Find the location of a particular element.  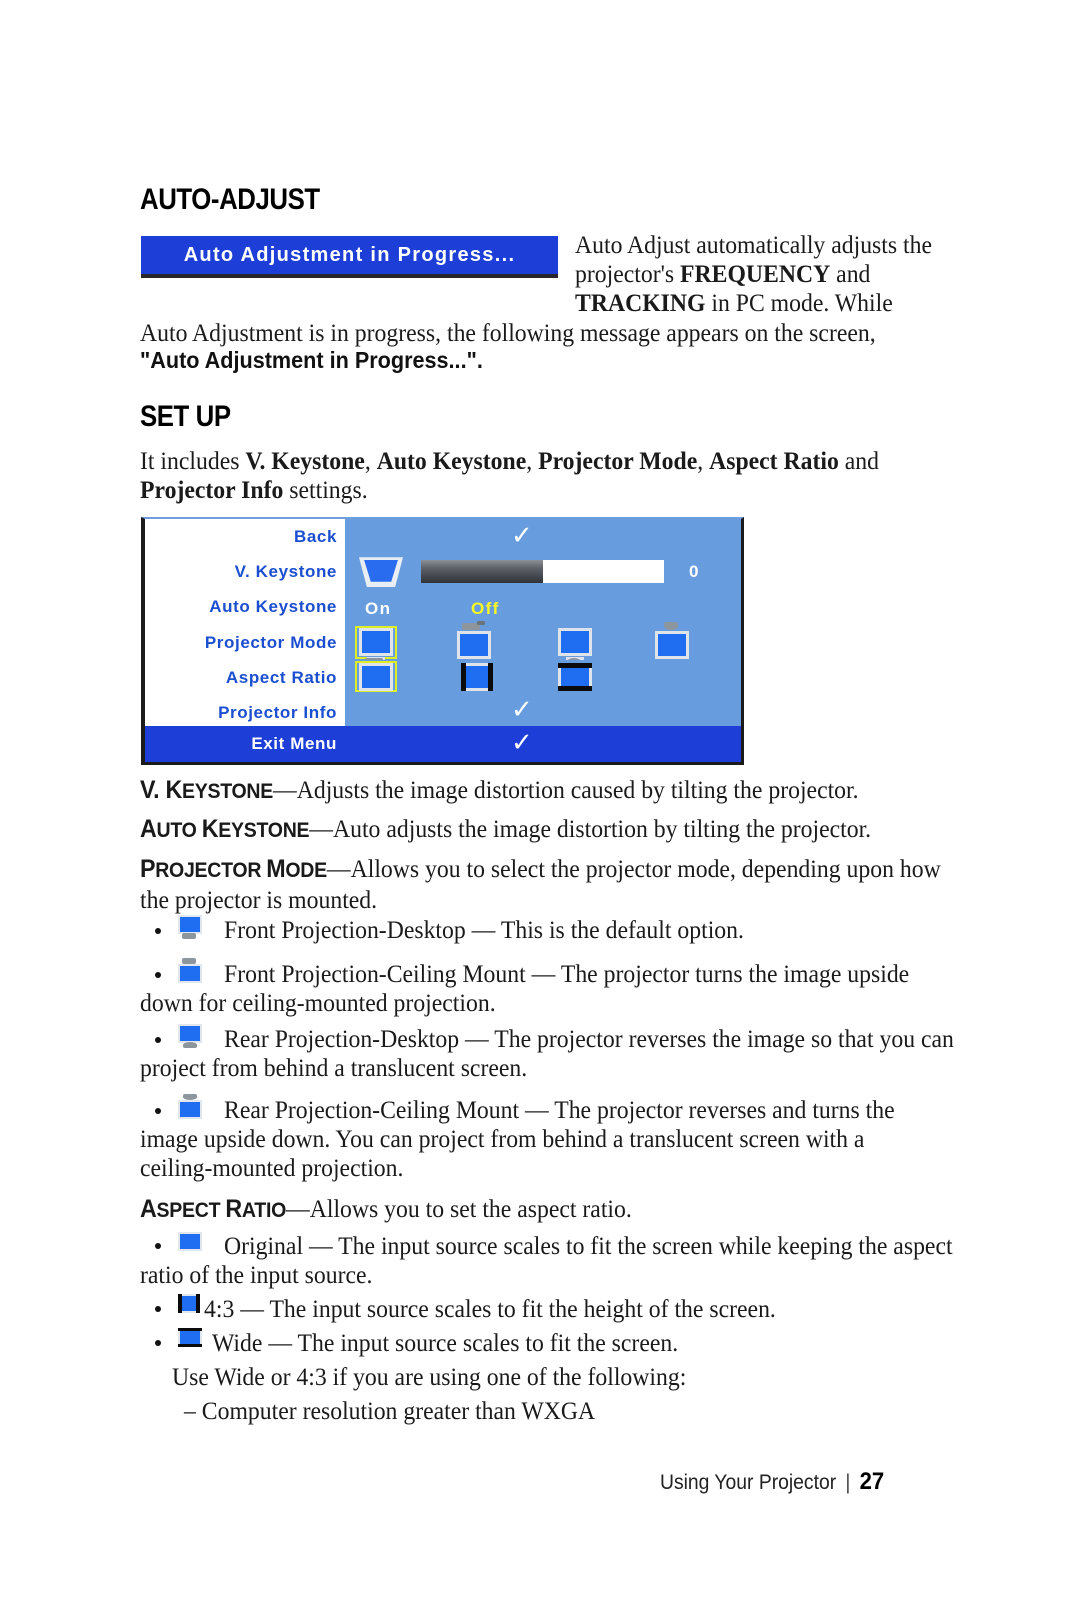

osd-row-v-keystone: V. Keystone 0 is located at coordinates (443, 572).